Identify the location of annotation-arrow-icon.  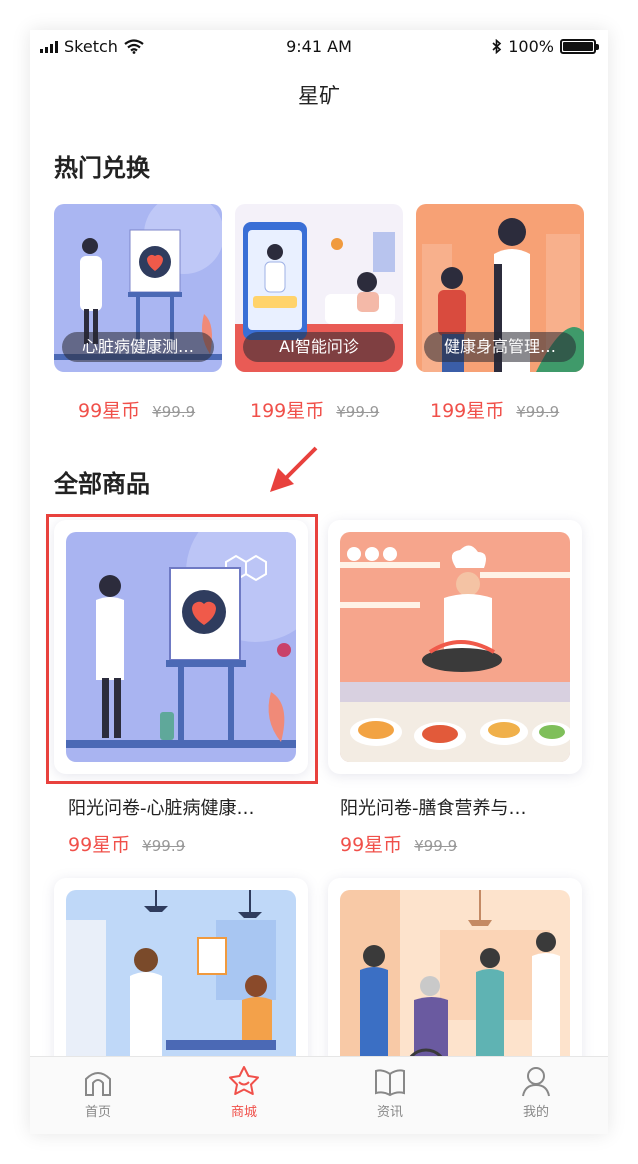
(294, 469).